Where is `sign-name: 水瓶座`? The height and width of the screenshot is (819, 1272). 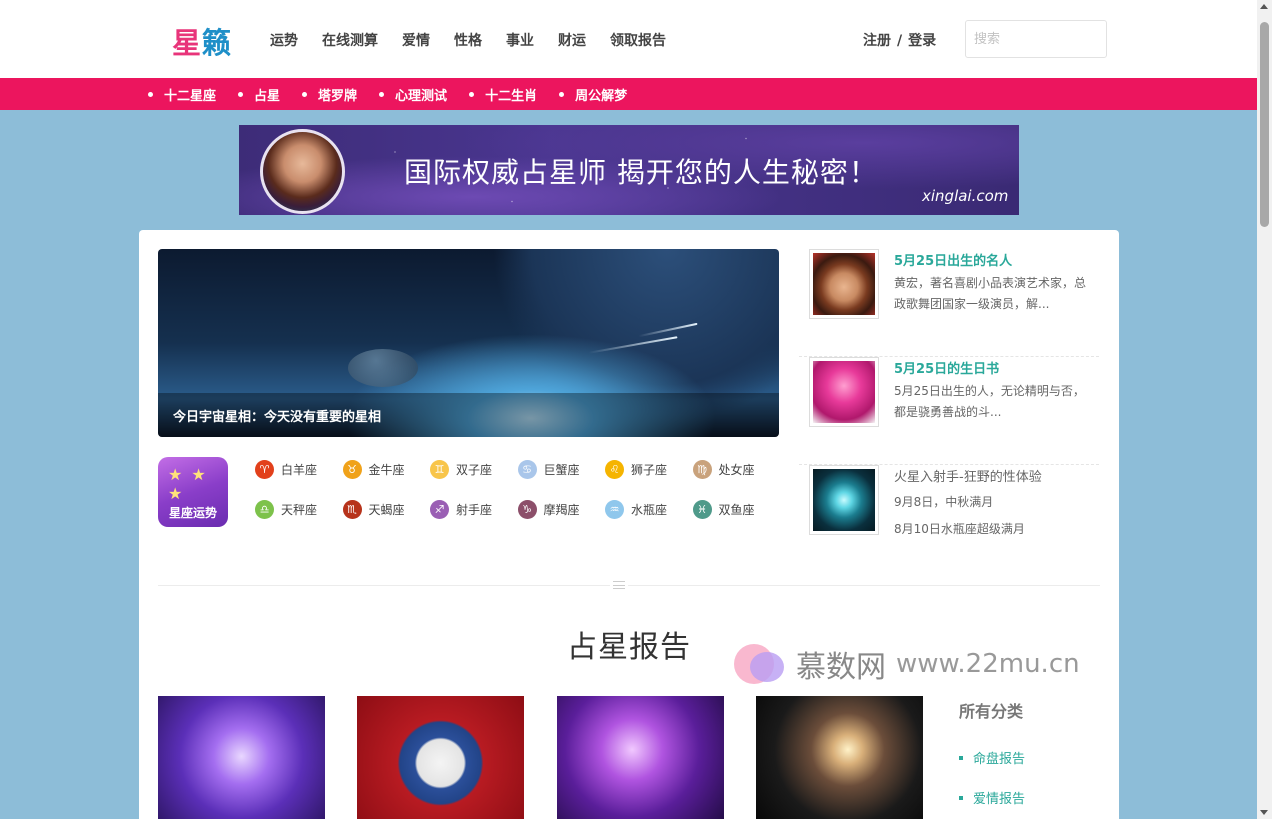 sign-name: 水瓶座 is located at coordinates (649, 509).